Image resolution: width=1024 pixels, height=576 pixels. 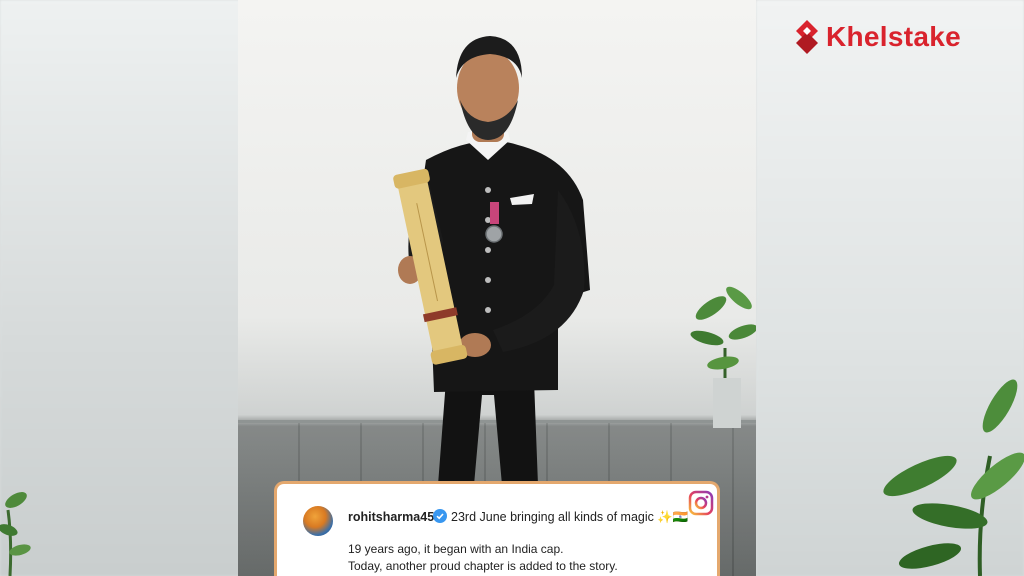 I want to click on verified-icon, so click(x=440, y=516).